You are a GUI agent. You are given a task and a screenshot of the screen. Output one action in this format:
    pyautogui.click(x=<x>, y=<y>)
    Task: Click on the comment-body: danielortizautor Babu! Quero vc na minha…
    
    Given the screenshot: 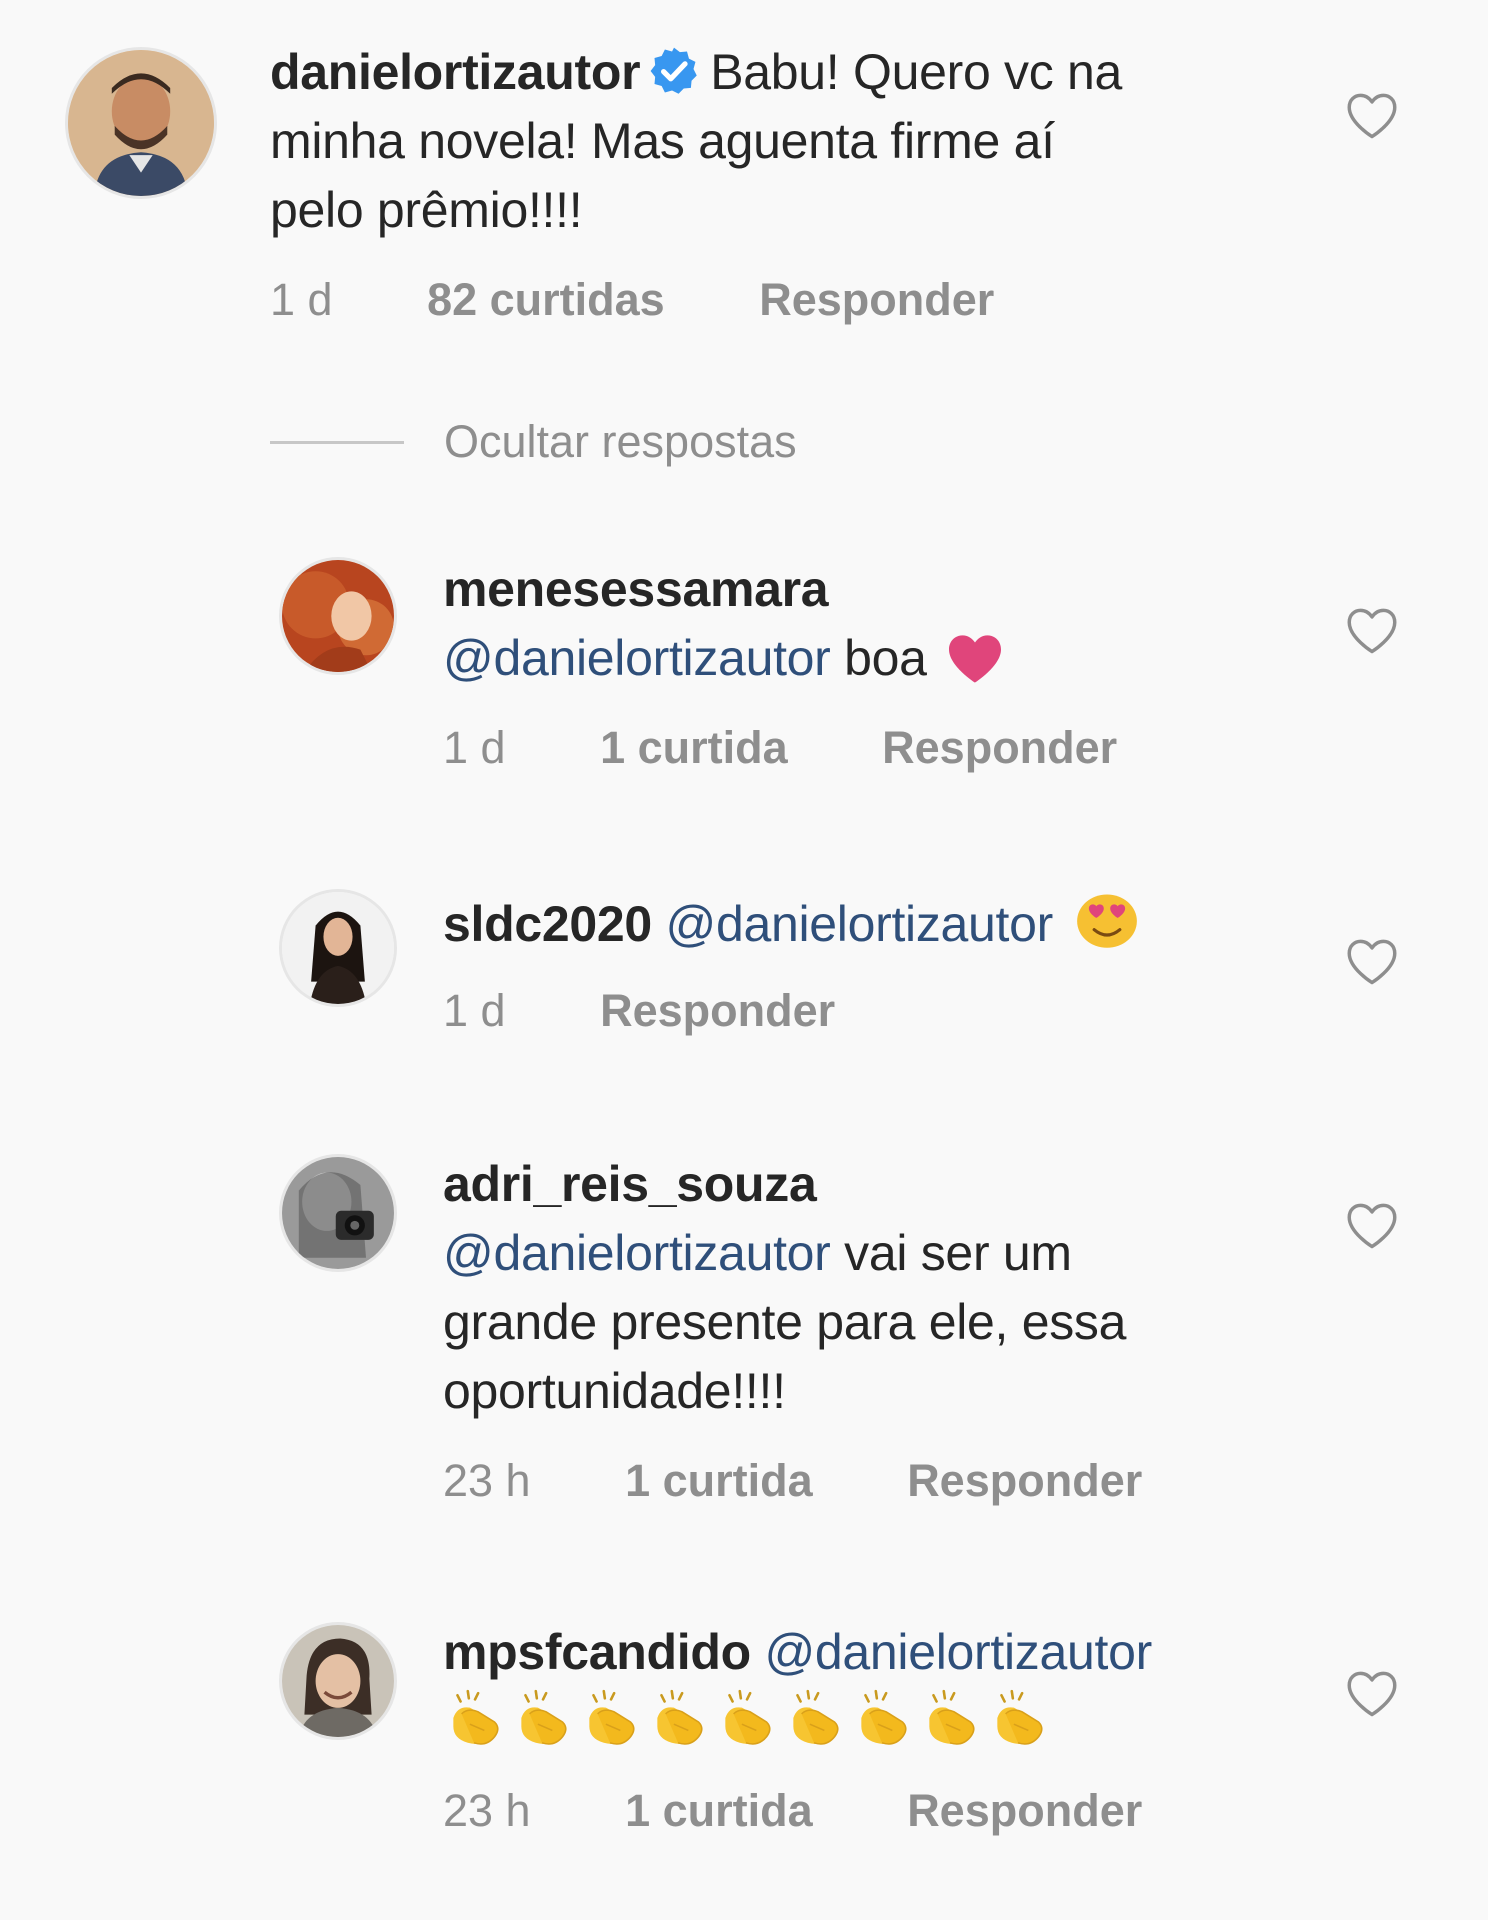 What is the action you would take?
    pyautogui.click(x=770, y=141)
    